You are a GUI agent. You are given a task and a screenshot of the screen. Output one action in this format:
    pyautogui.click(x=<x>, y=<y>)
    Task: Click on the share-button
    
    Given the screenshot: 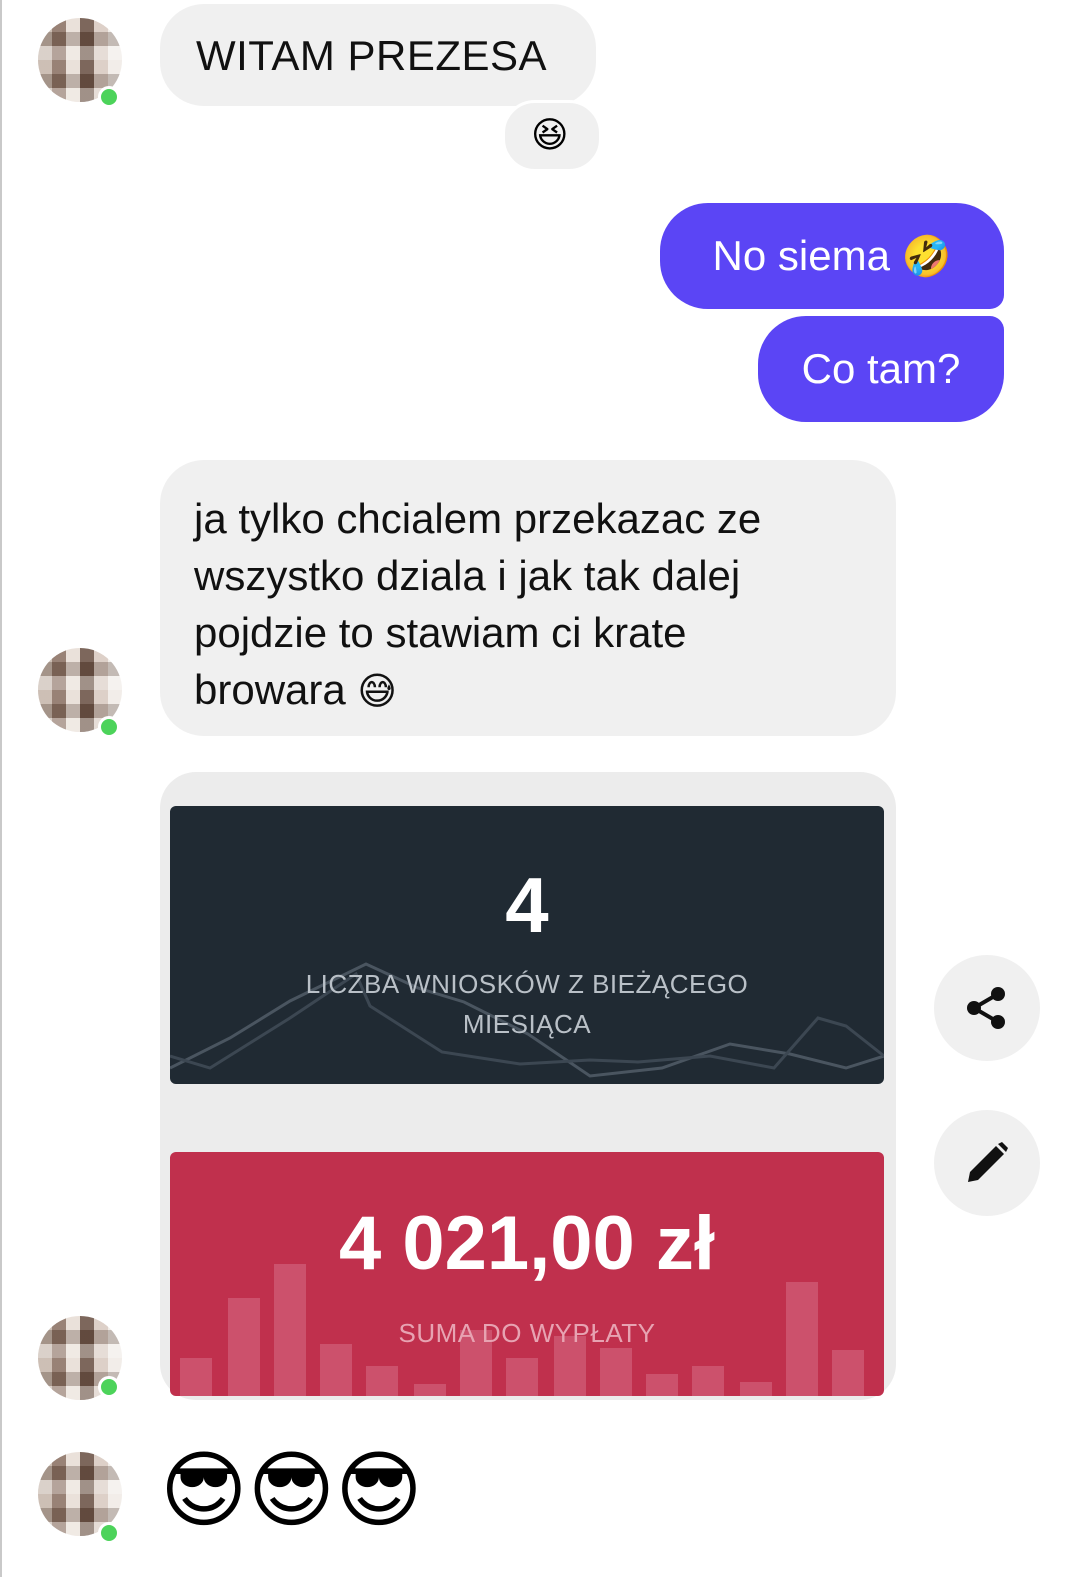 What is the action you would take?
    pyautogui.click(x=987, y=1008)
    